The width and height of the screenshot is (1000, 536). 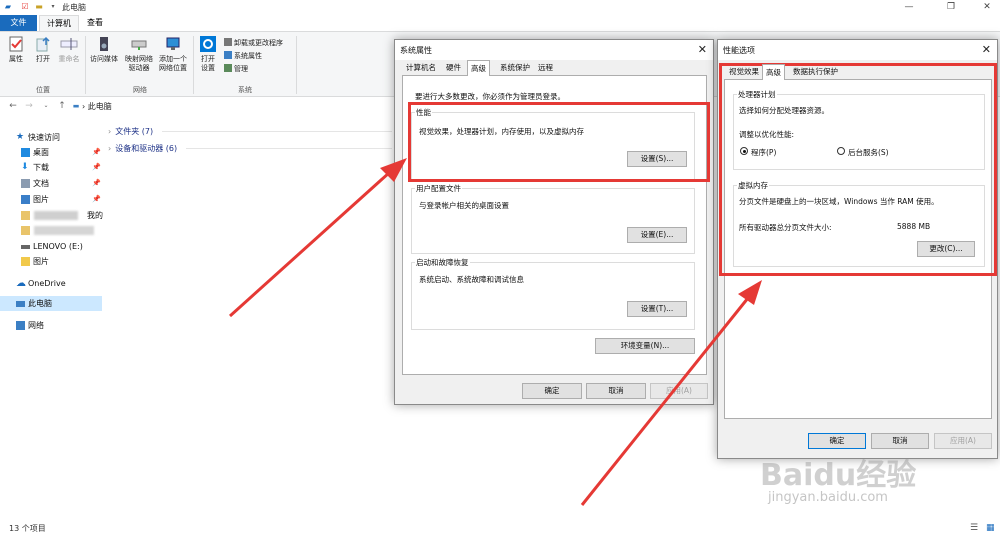 I want to click on baidu-watermark-url: jingyan.baidu.com, so click(x=828, y=497).